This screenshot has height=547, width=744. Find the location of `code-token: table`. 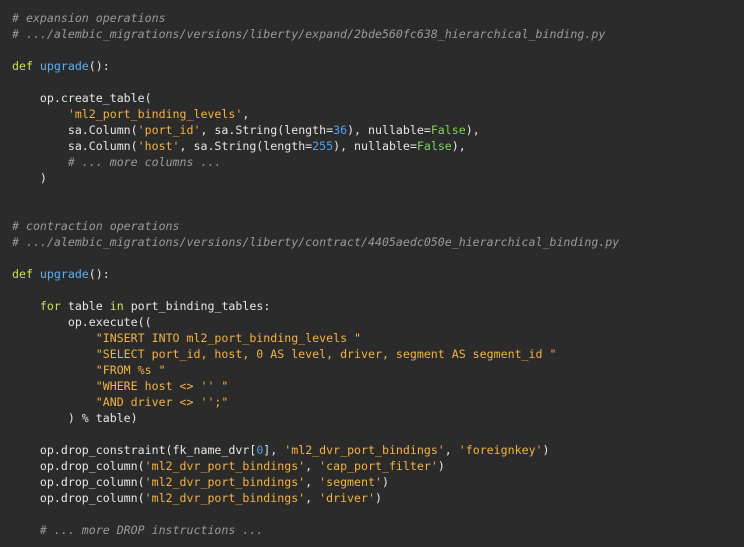

code-token: table is located at coordinates (85, 306).